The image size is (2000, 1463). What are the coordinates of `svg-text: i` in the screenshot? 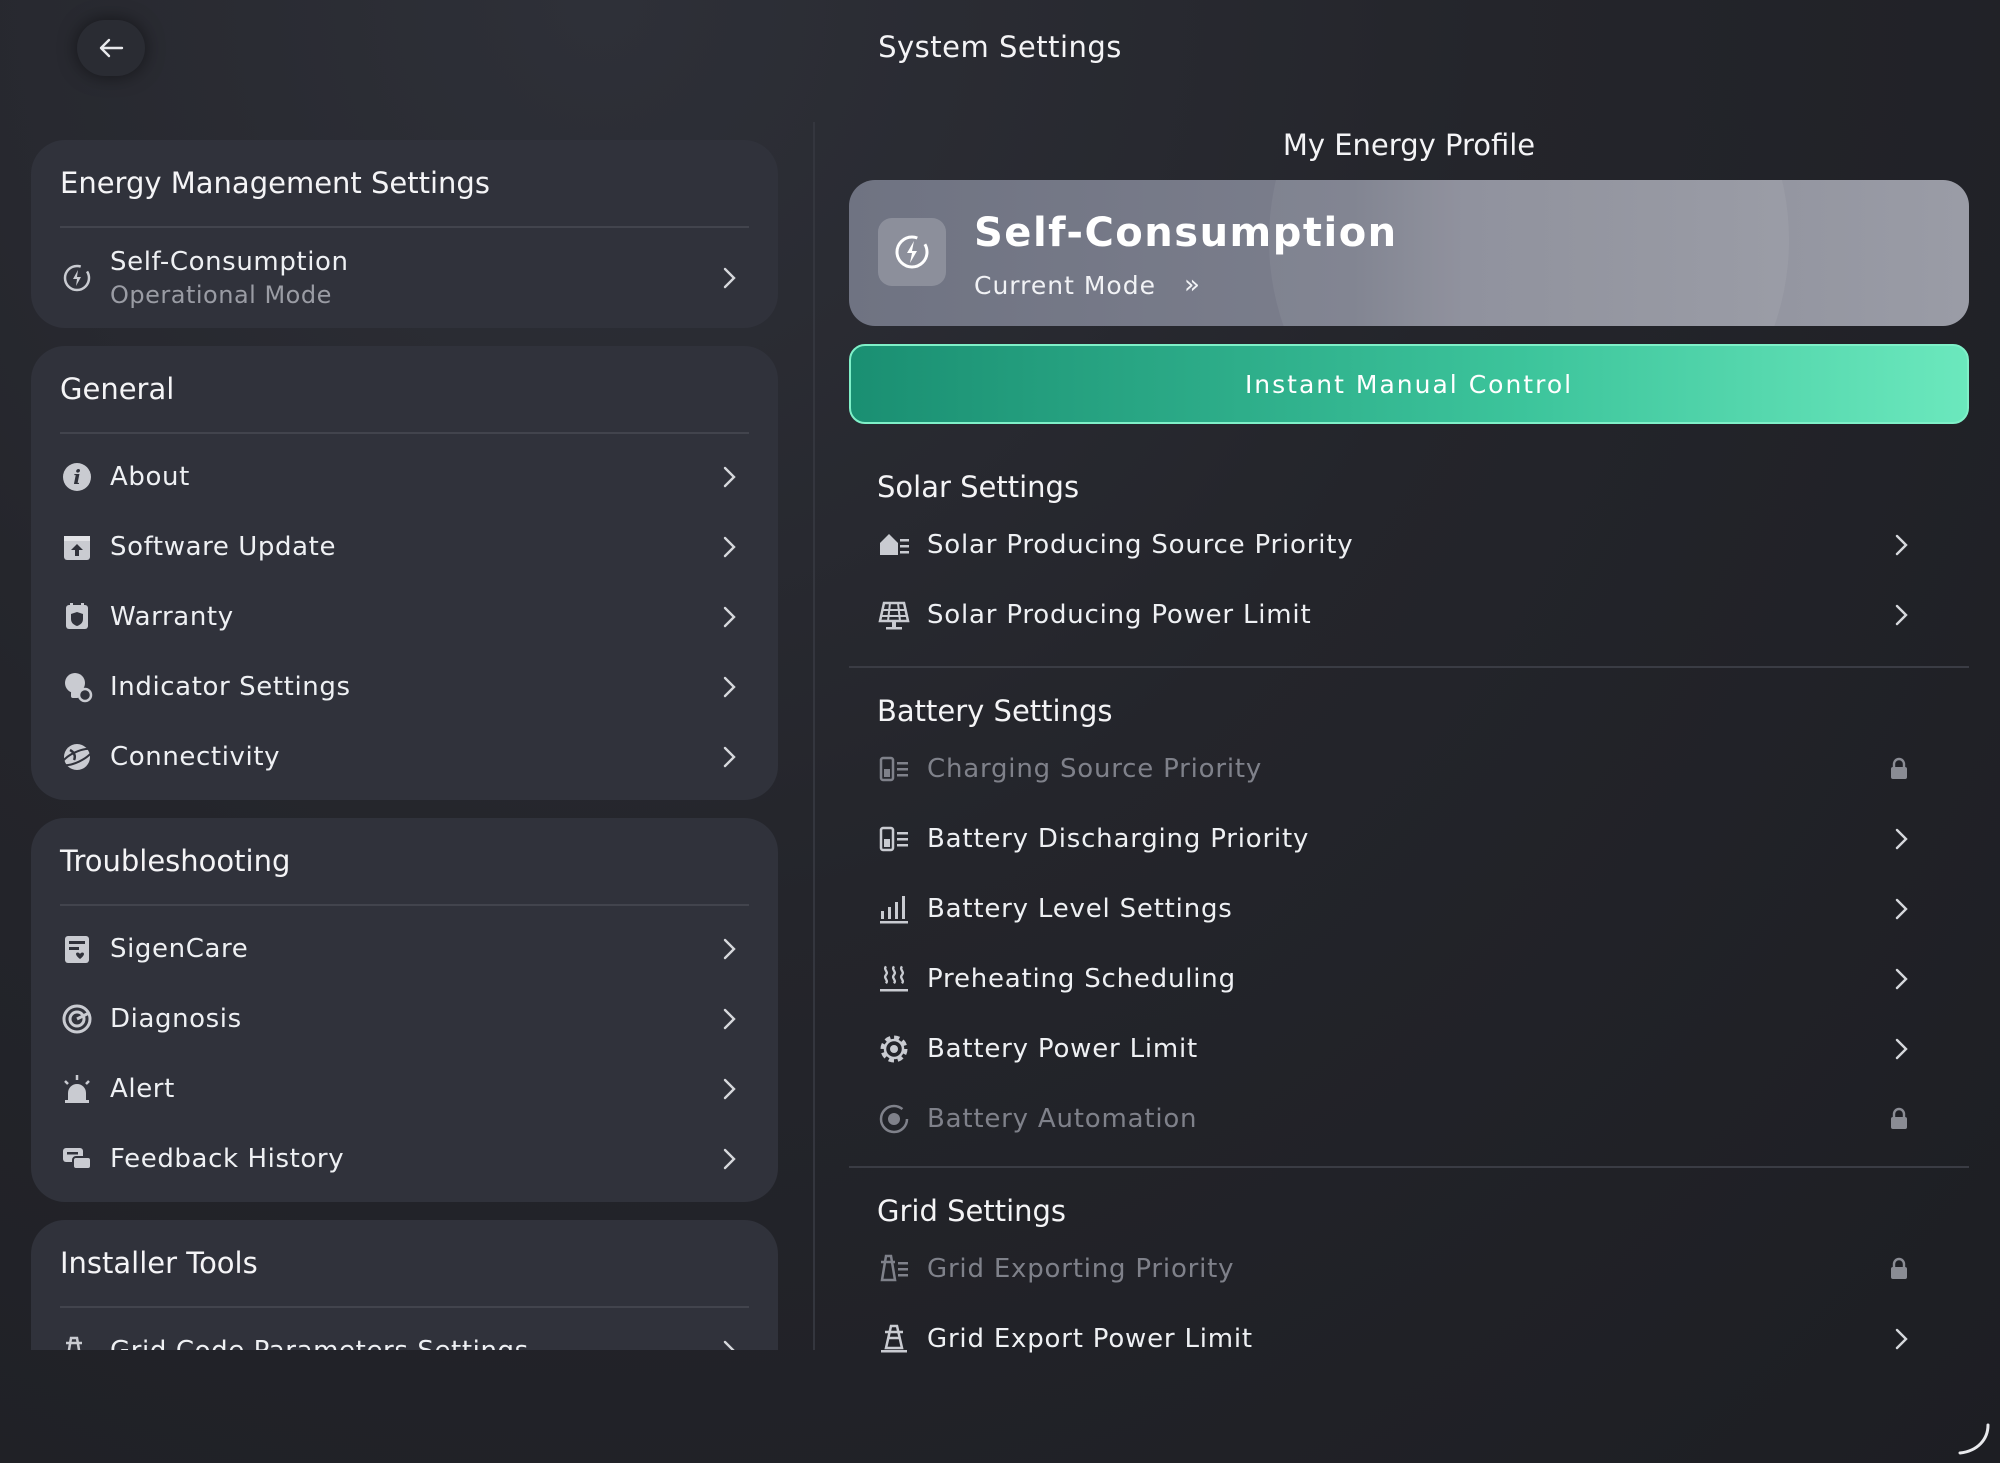 It's located at (77, 477).